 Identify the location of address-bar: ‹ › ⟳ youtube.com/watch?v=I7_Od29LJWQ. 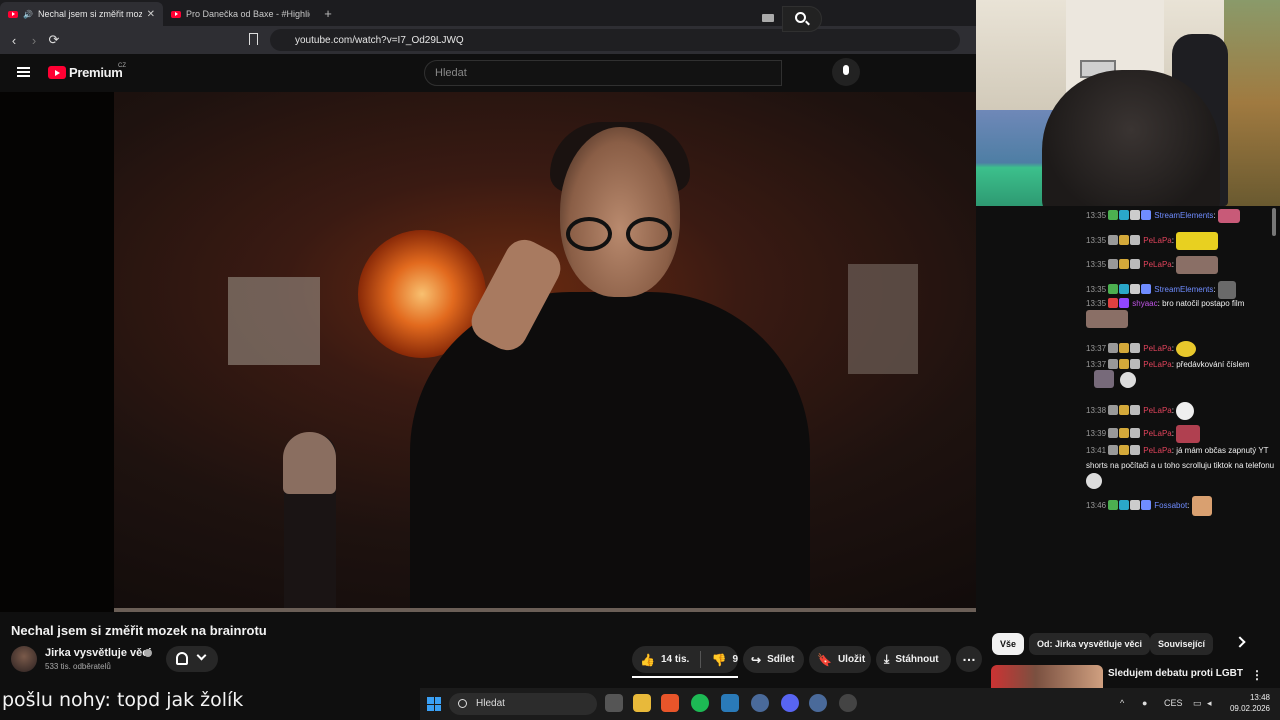
(488, 40).